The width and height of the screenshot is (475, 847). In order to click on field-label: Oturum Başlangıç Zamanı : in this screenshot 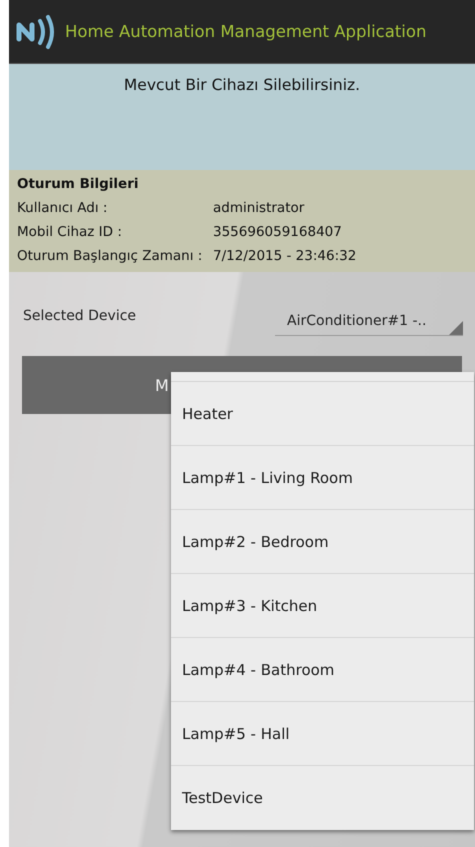, I will do `click(110, 256)`.